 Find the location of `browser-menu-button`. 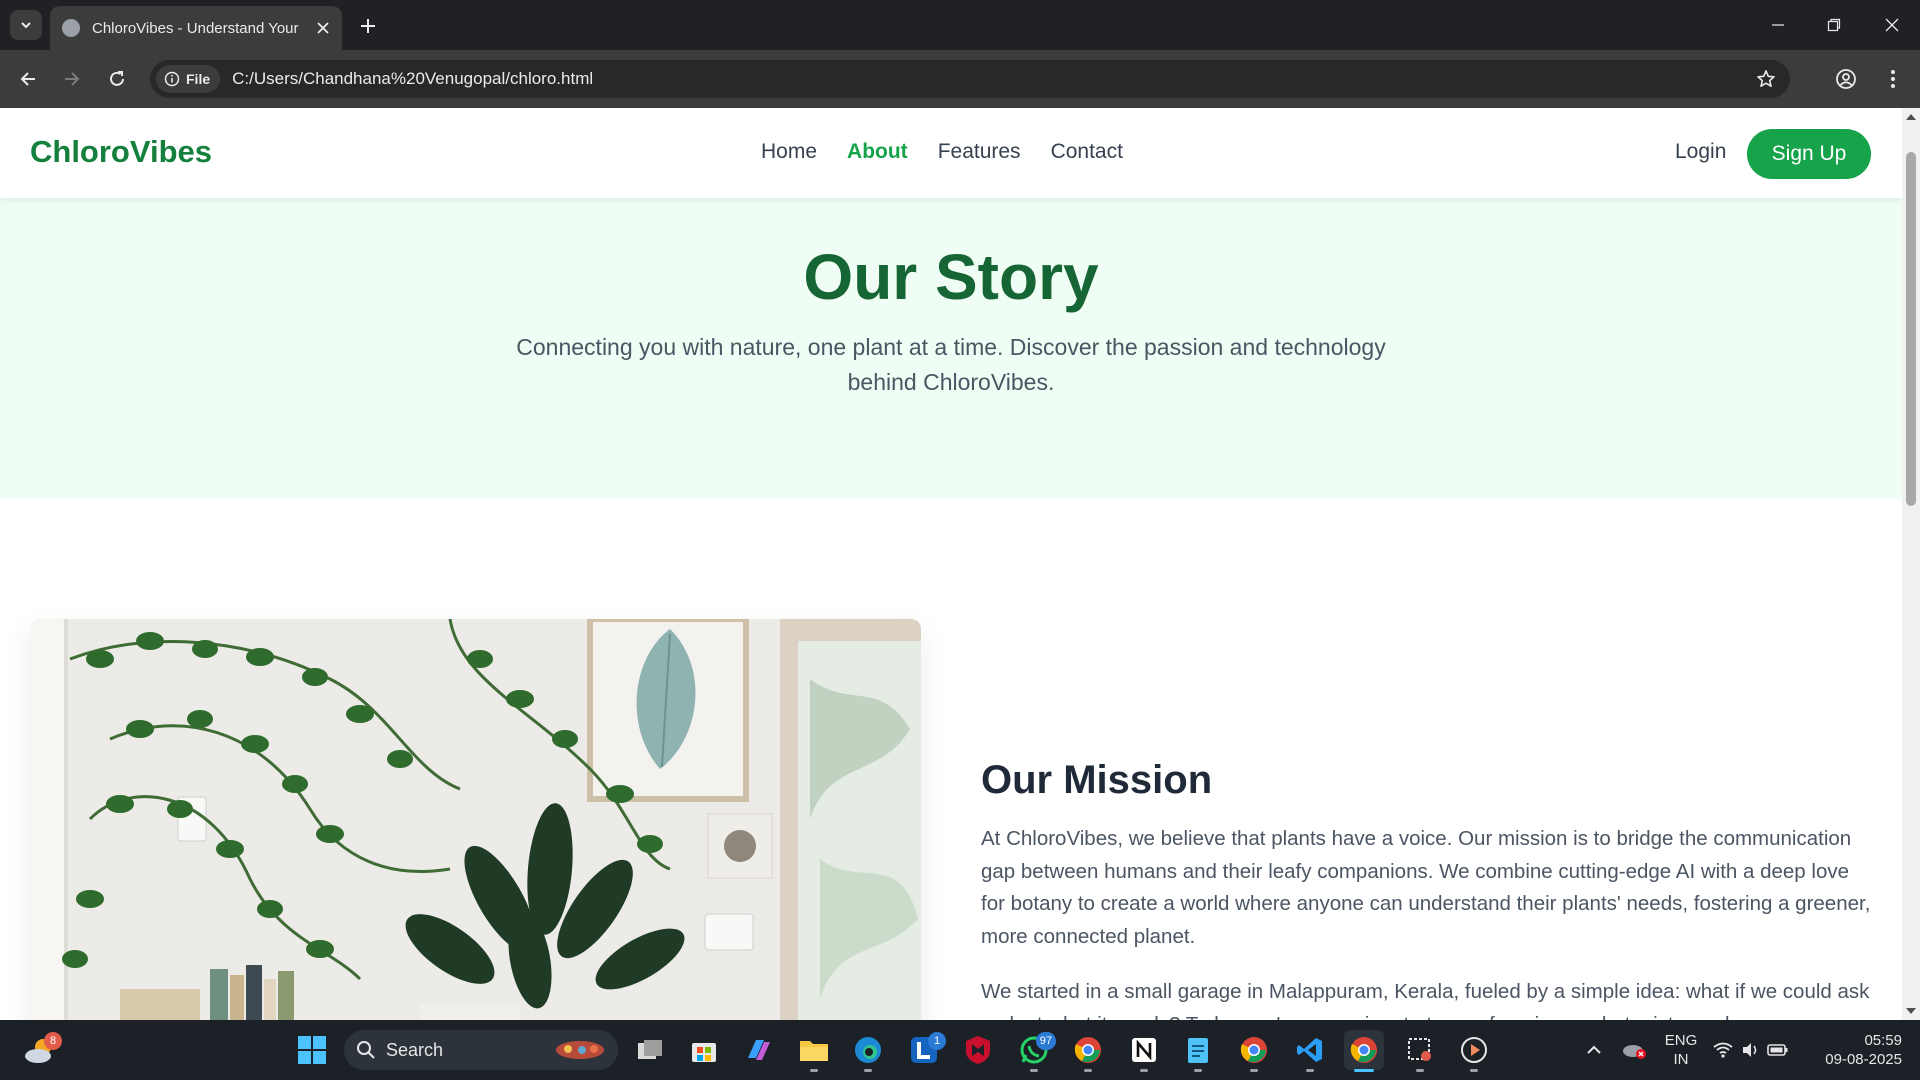

browser-menu-button is located at coordinates (1893, 79).